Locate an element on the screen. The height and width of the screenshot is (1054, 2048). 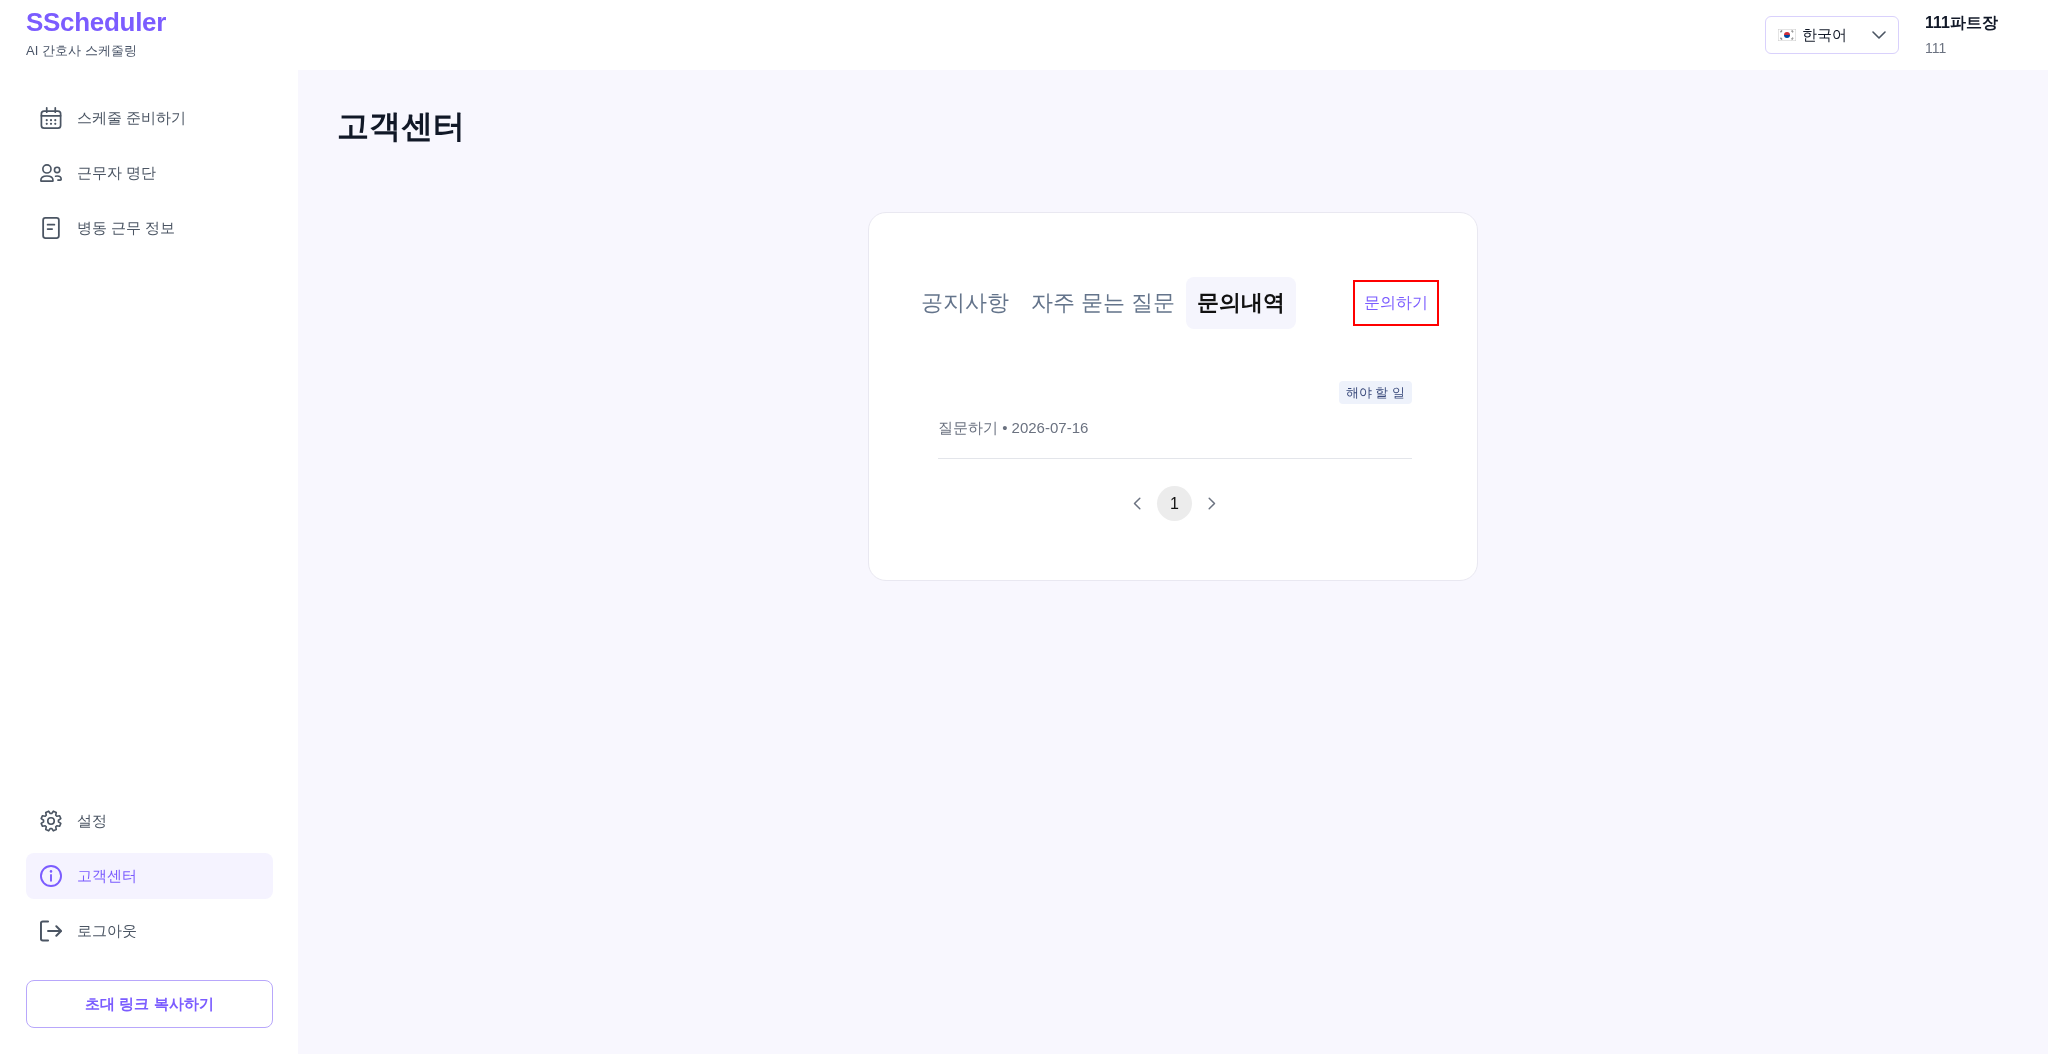
language-select: 한국어 is located at coordinates (1832, 35).